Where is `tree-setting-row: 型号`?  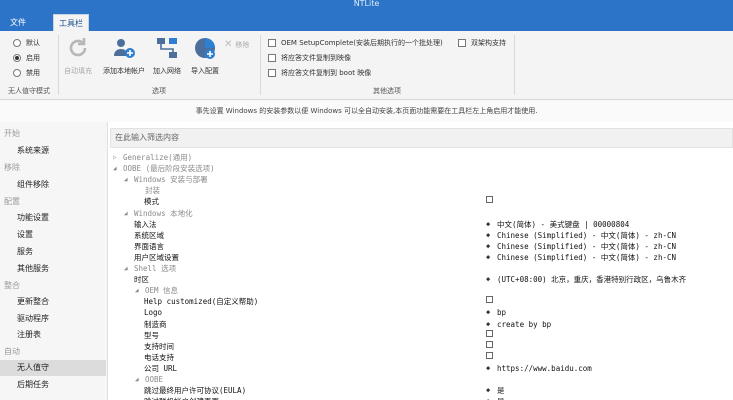 tree-setting-row: 型号 is located at coordinates (421, 335).